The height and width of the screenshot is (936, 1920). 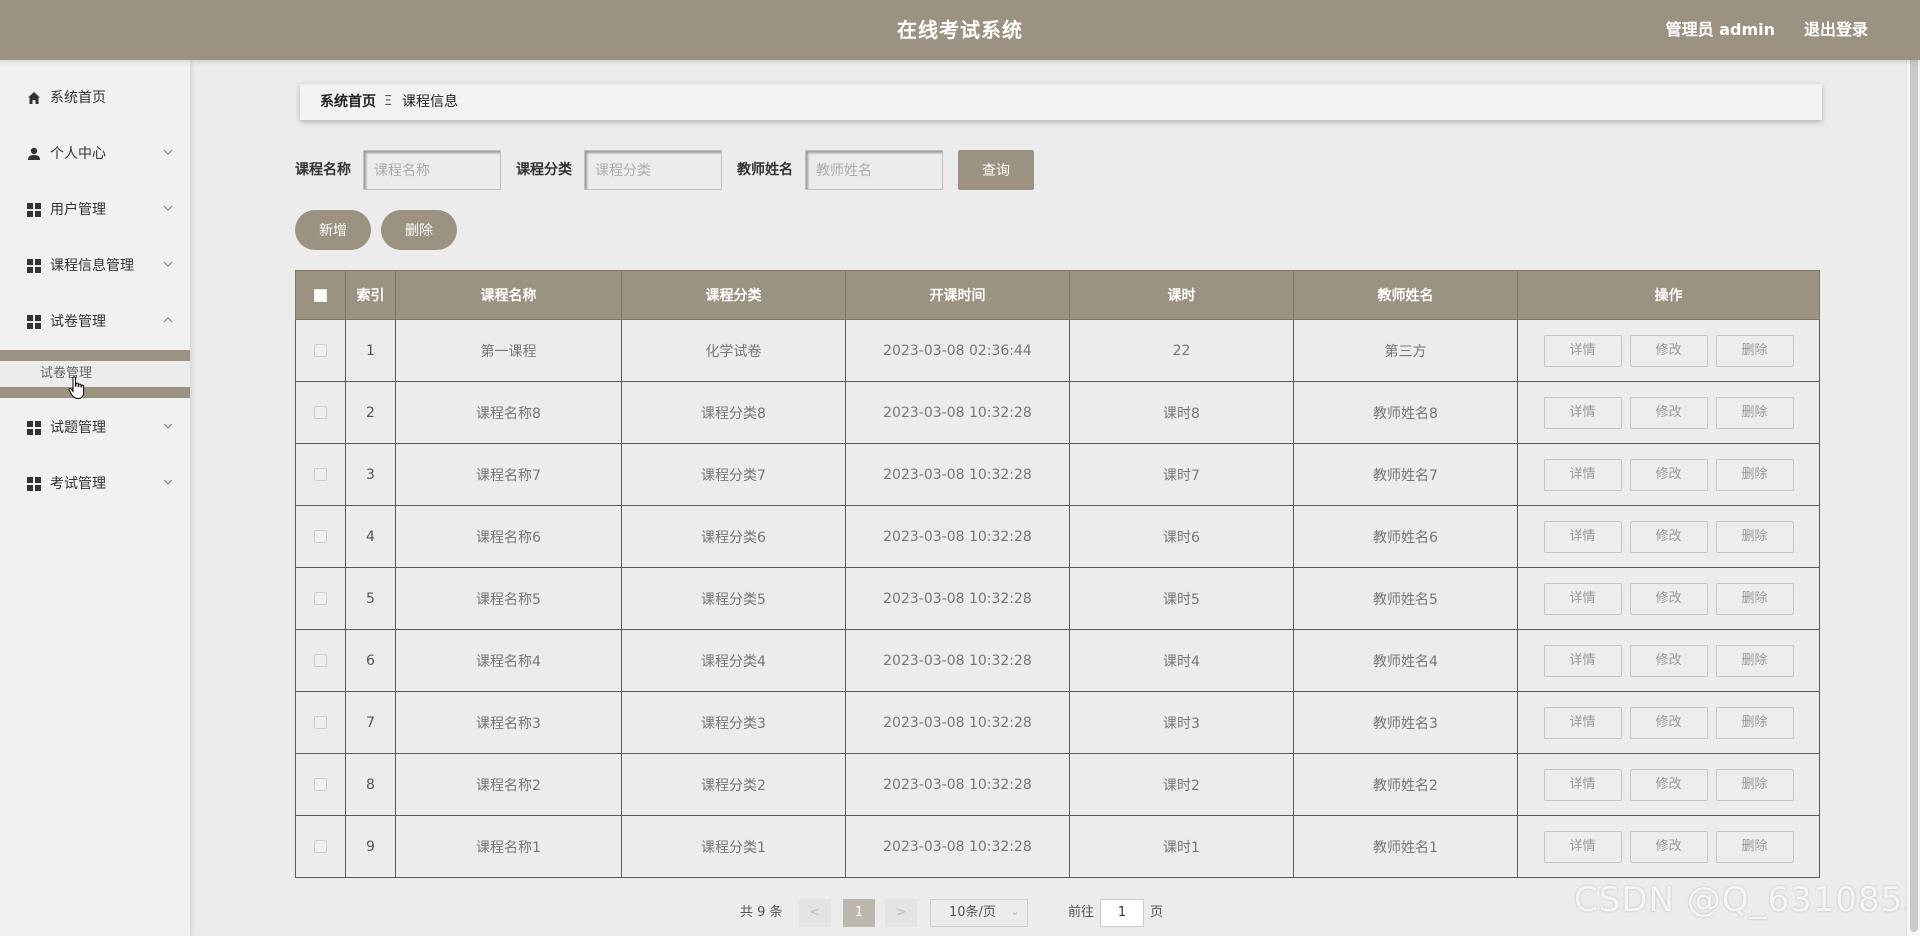 I want to click on sidebar-item-question-management: 试题管理, so click(x=95, y=428).